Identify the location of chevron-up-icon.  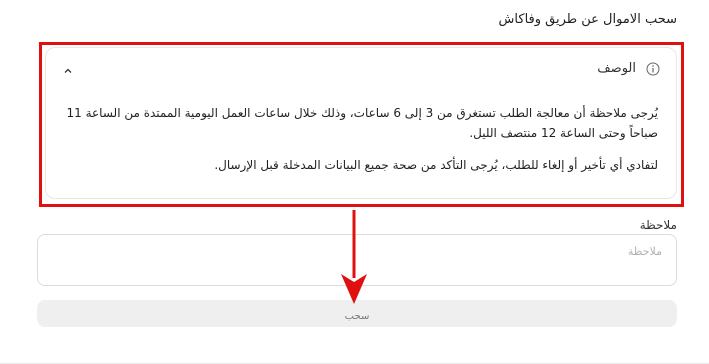
(68, 68).